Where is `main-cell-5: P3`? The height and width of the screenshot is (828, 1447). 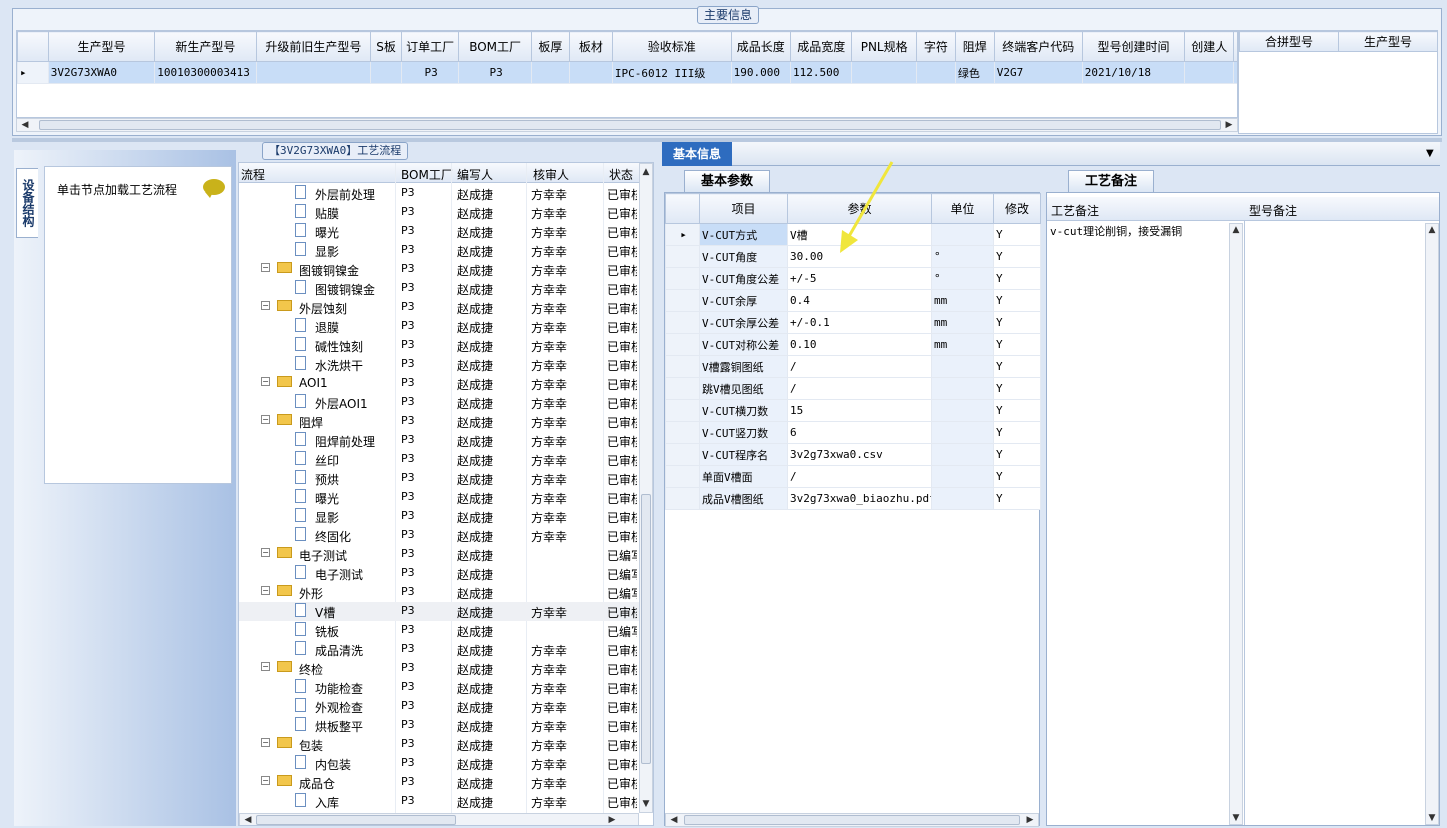
main-cell-5: P3 is located at coordinates (495, 72).